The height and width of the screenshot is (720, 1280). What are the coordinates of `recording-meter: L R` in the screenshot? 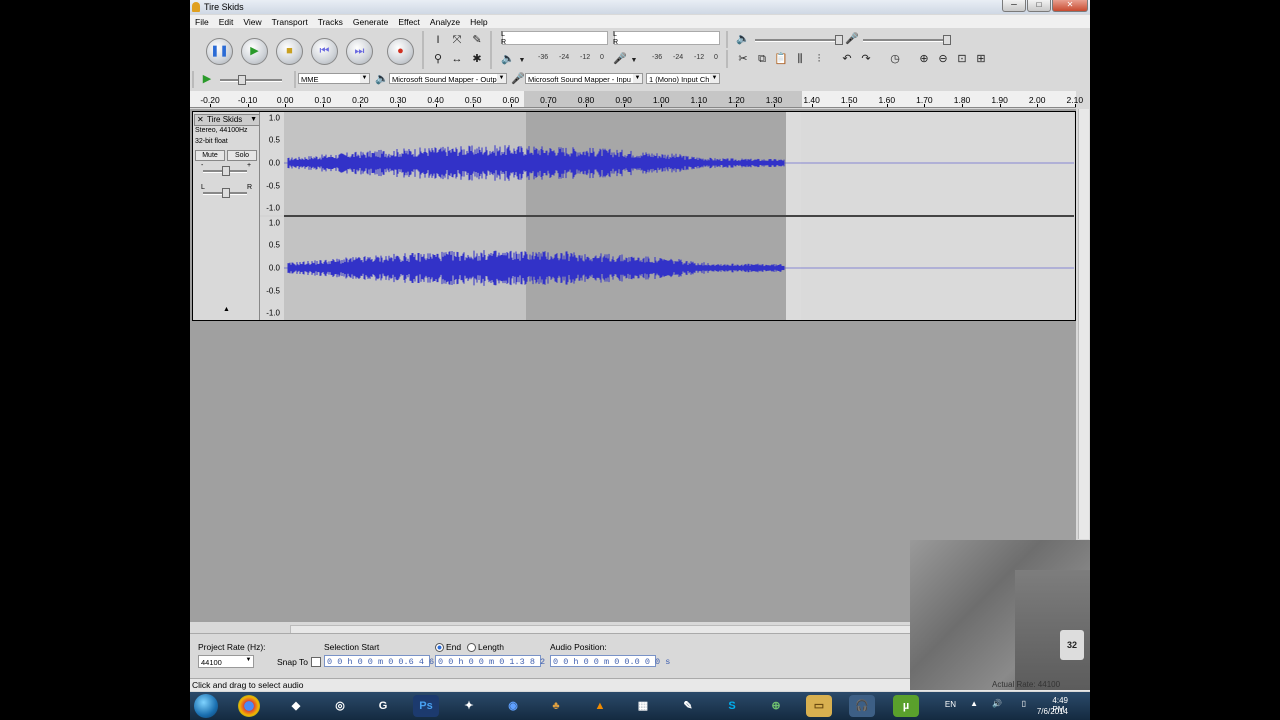 It's located at (666, 38).